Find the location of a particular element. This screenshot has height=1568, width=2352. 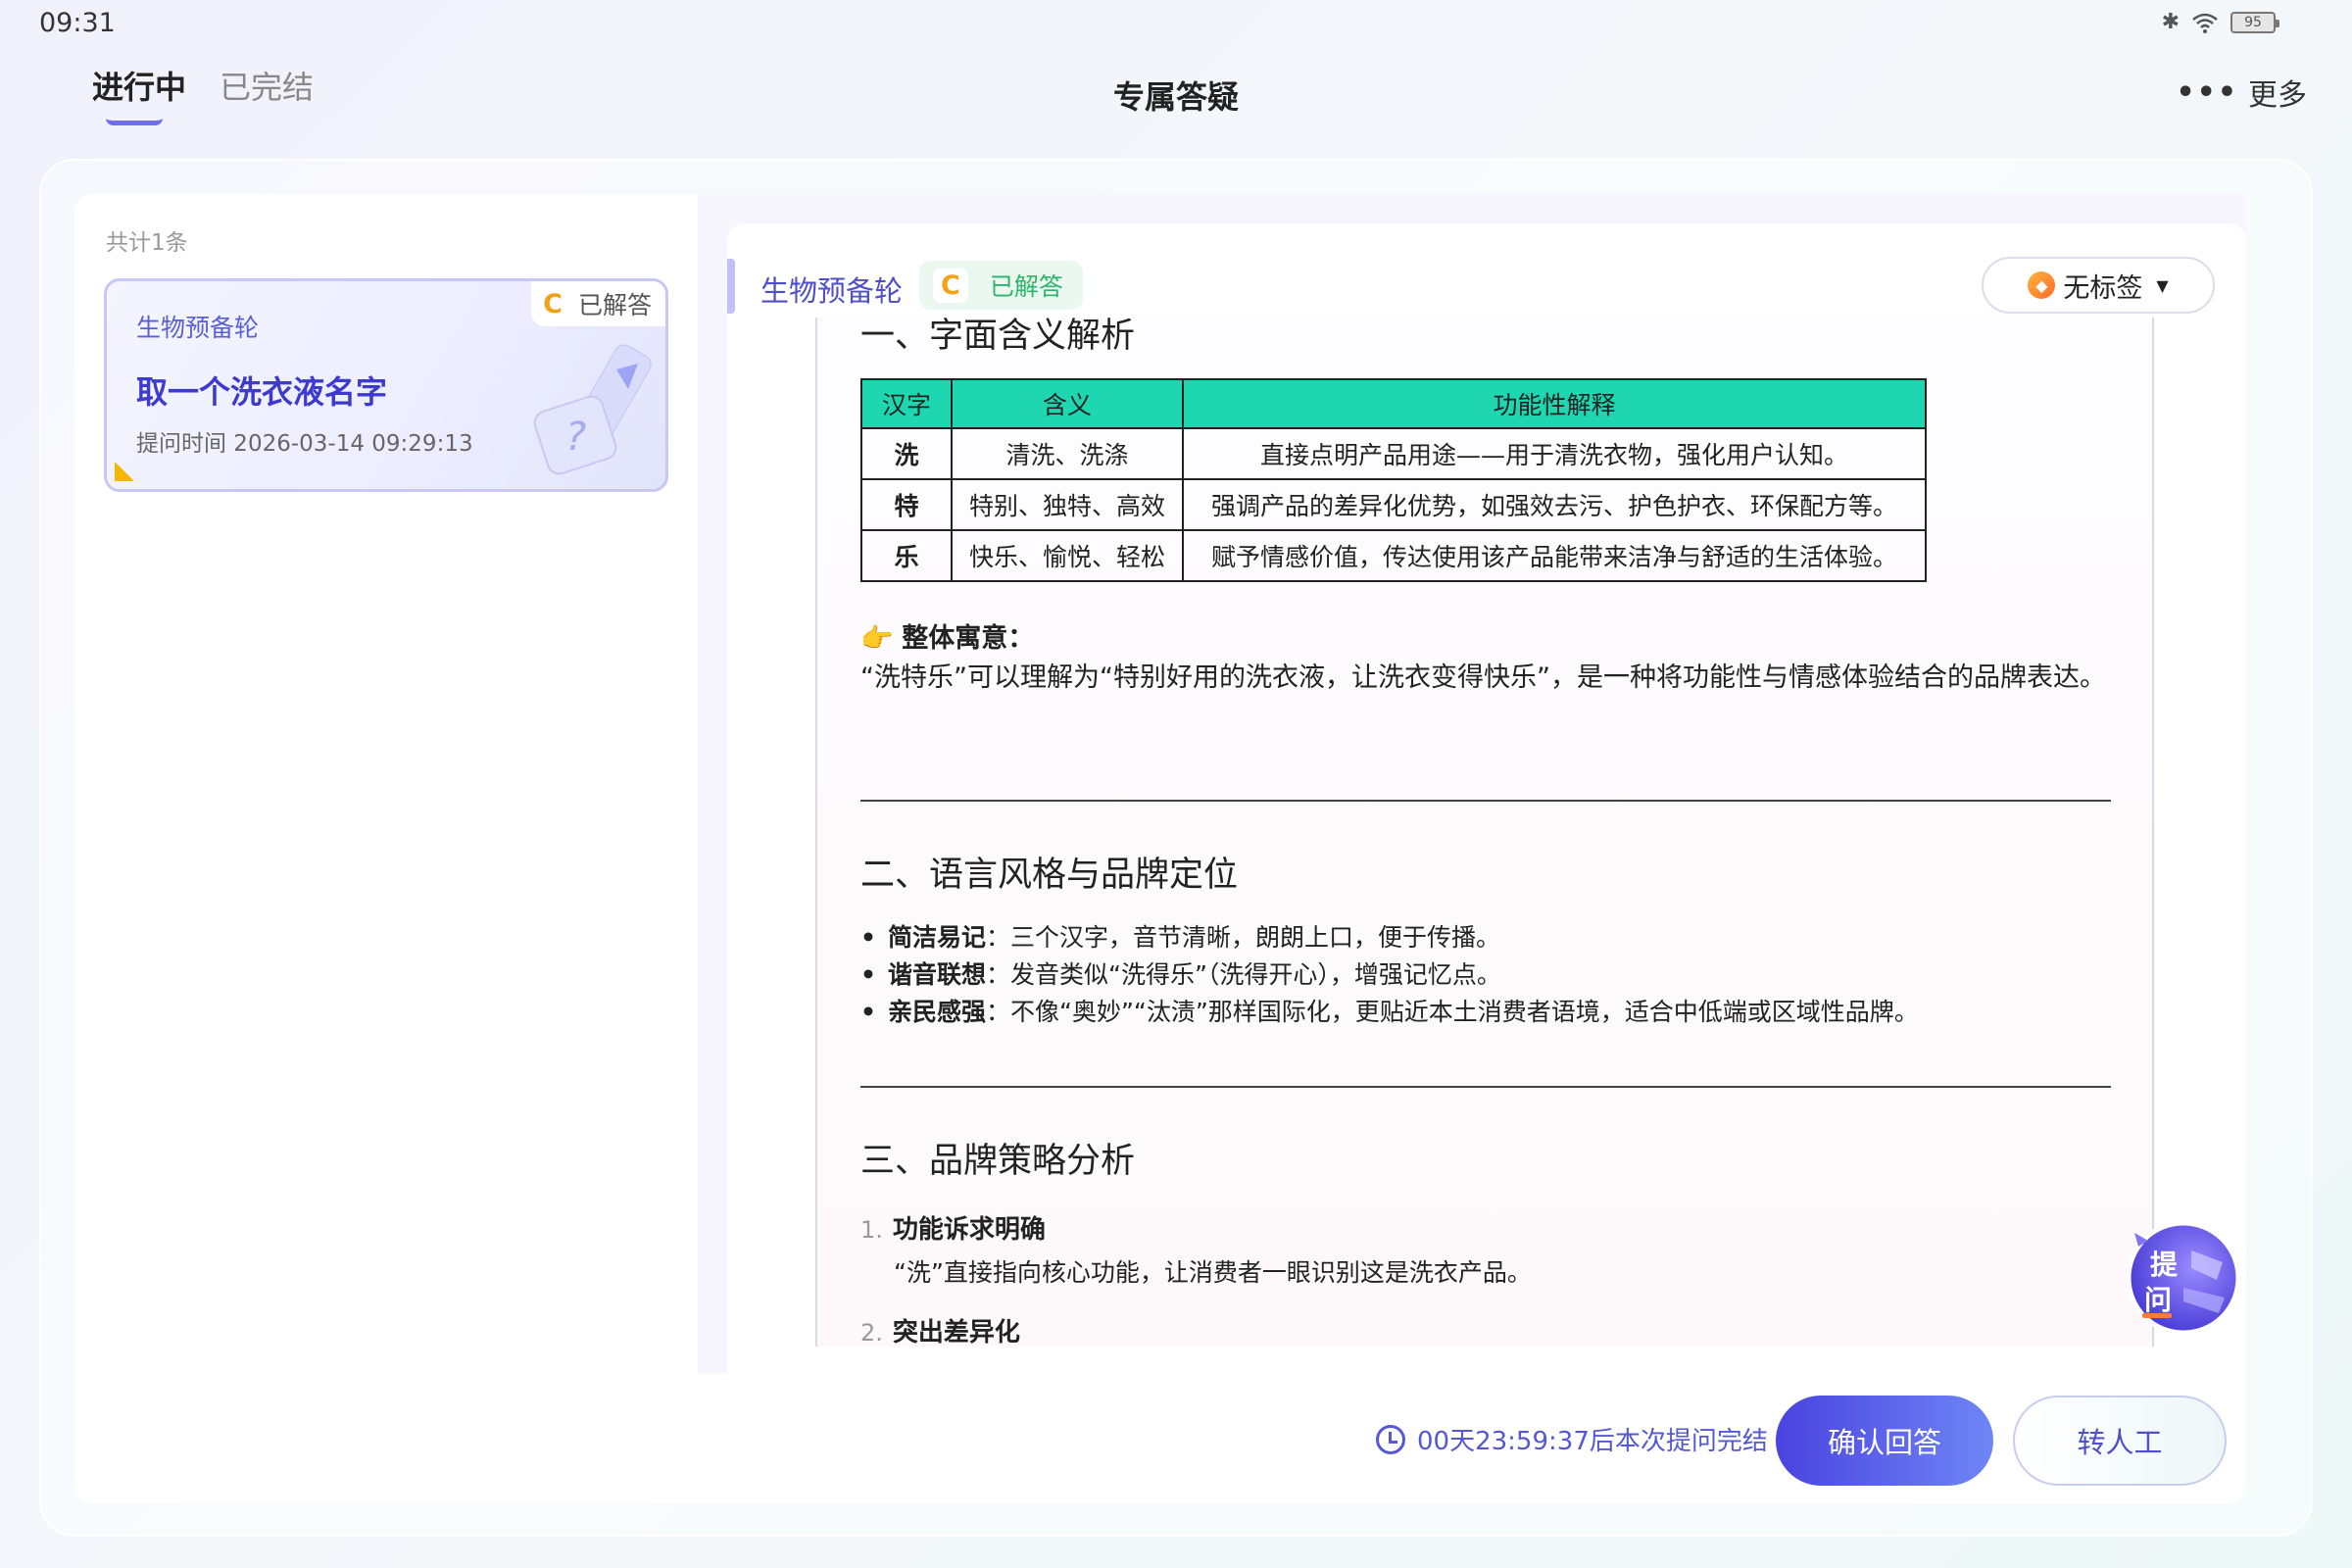

question-illustration-icon: ? is located at coordinates (592, 409).